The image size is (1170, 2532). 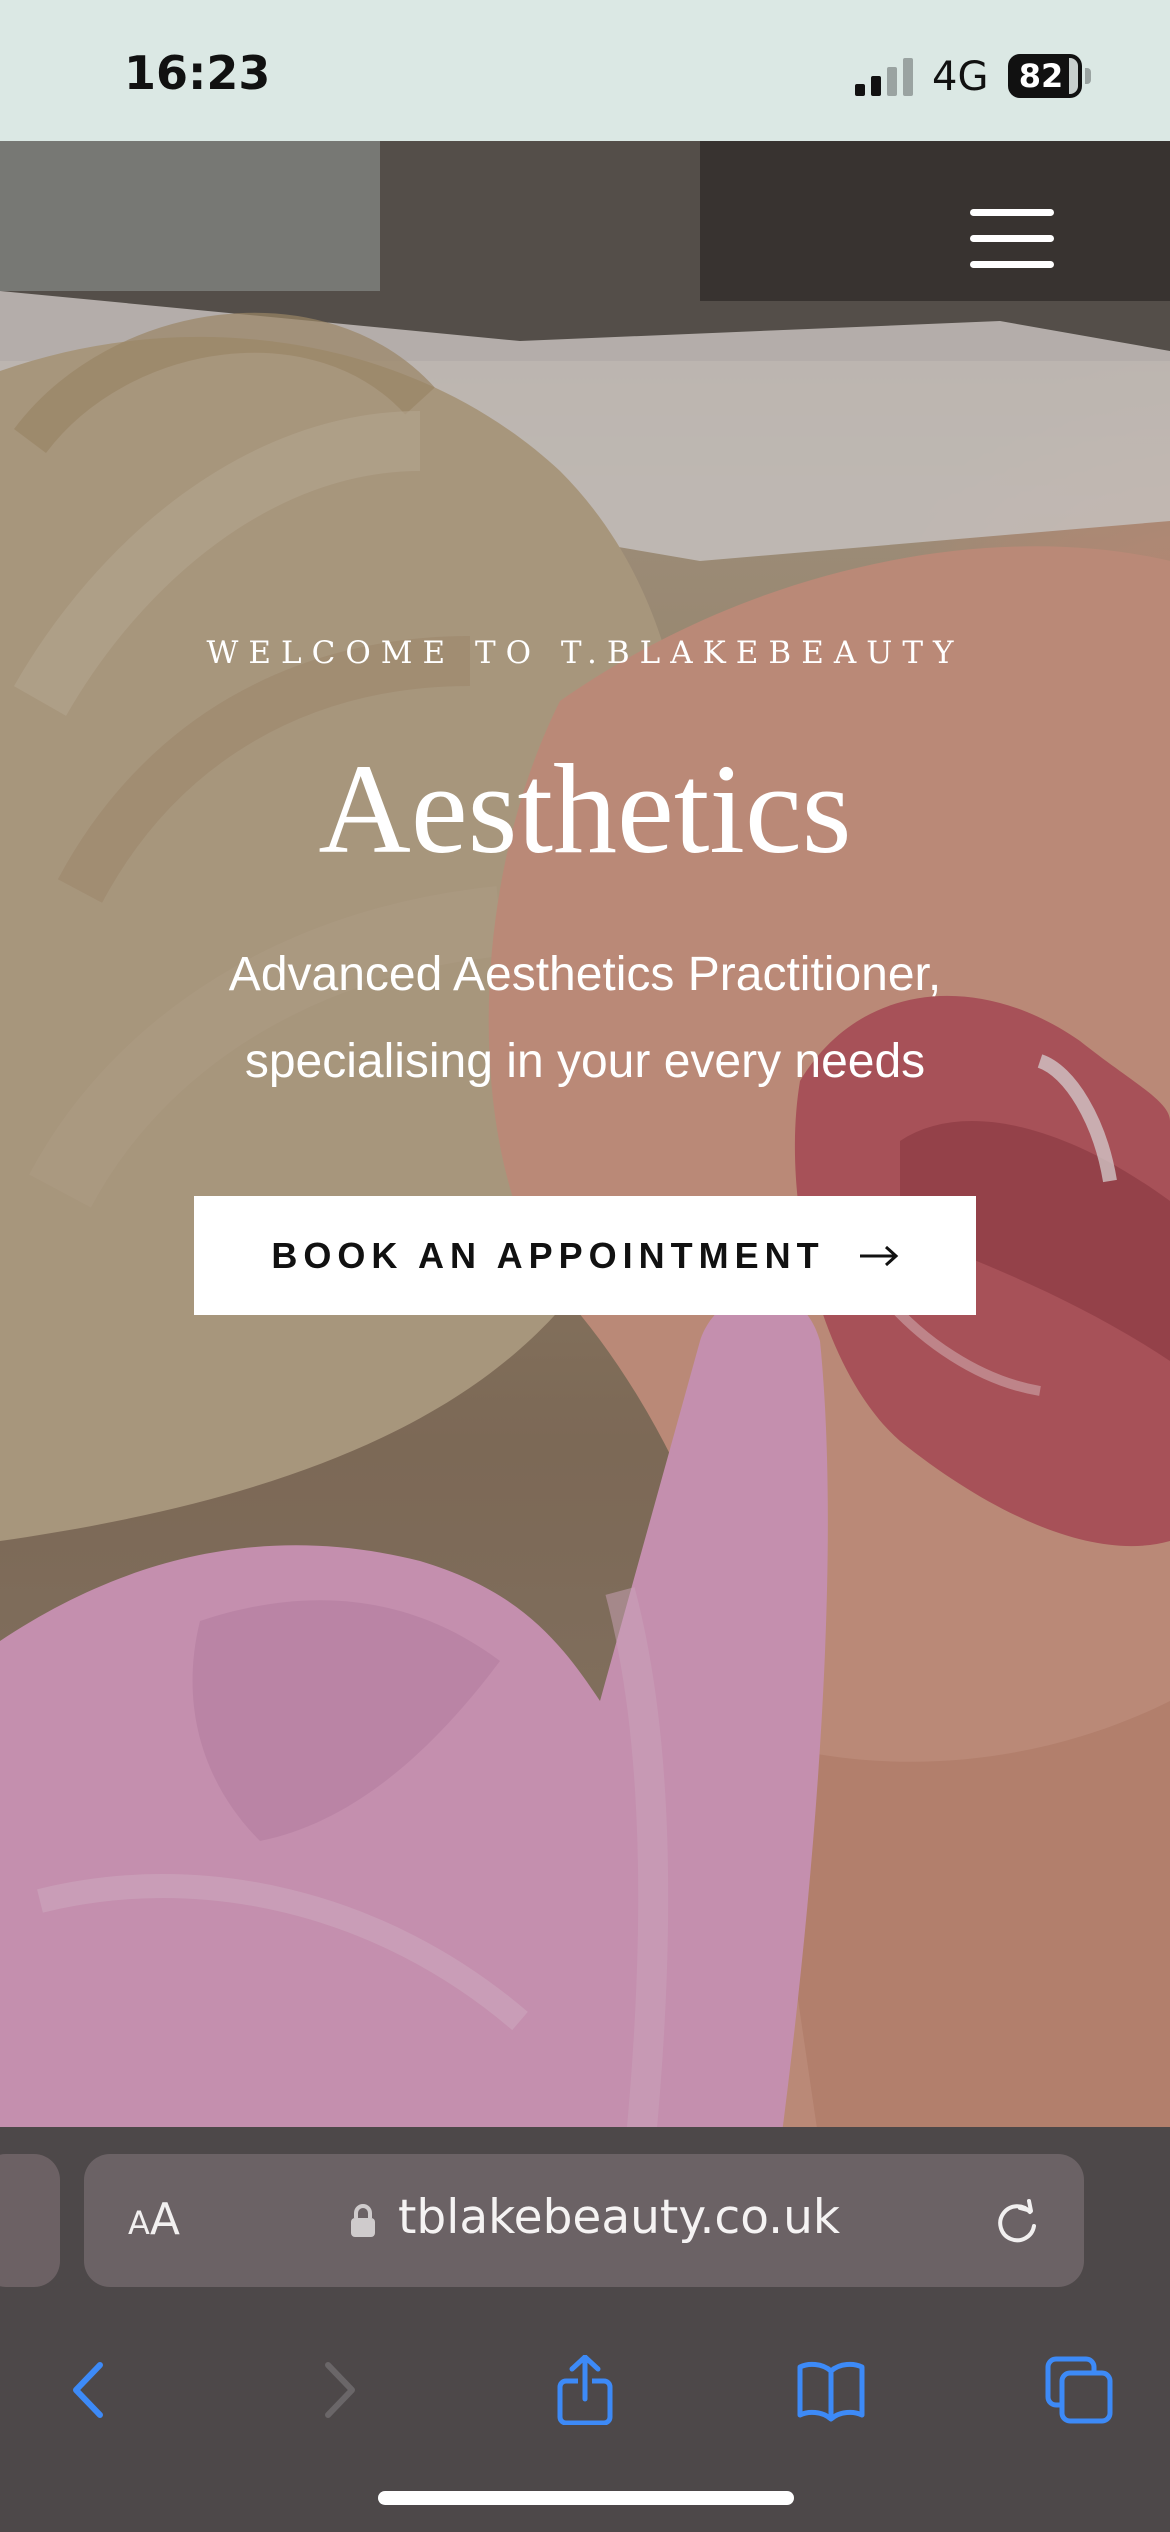 I want to click on arrow-right-icon, so click(x=878, y=1255).